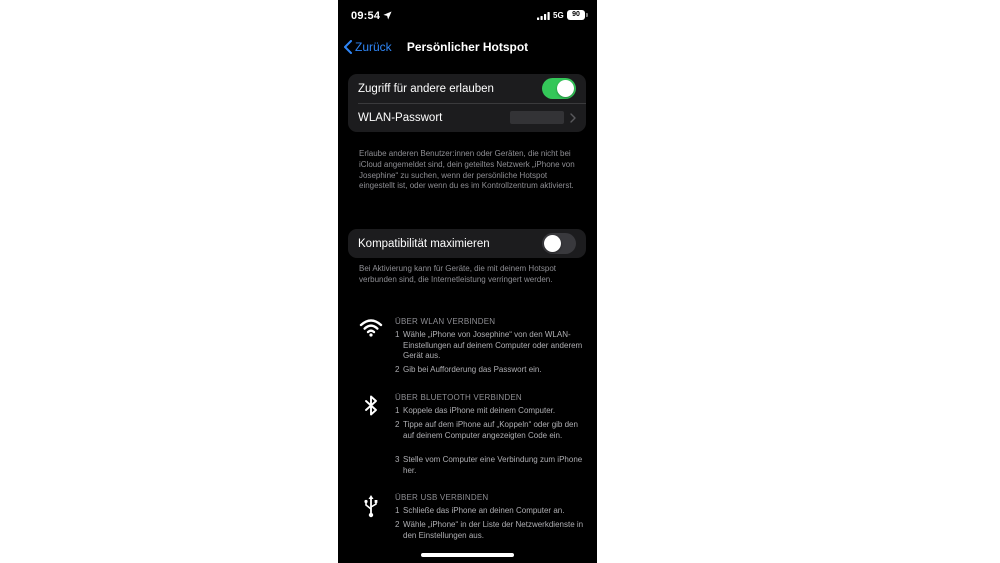 This screenshot has width=1000, height=563. Describe the element at coordinates (576, 15) in the screenshot. I see `battery-icon: 90` at that location.